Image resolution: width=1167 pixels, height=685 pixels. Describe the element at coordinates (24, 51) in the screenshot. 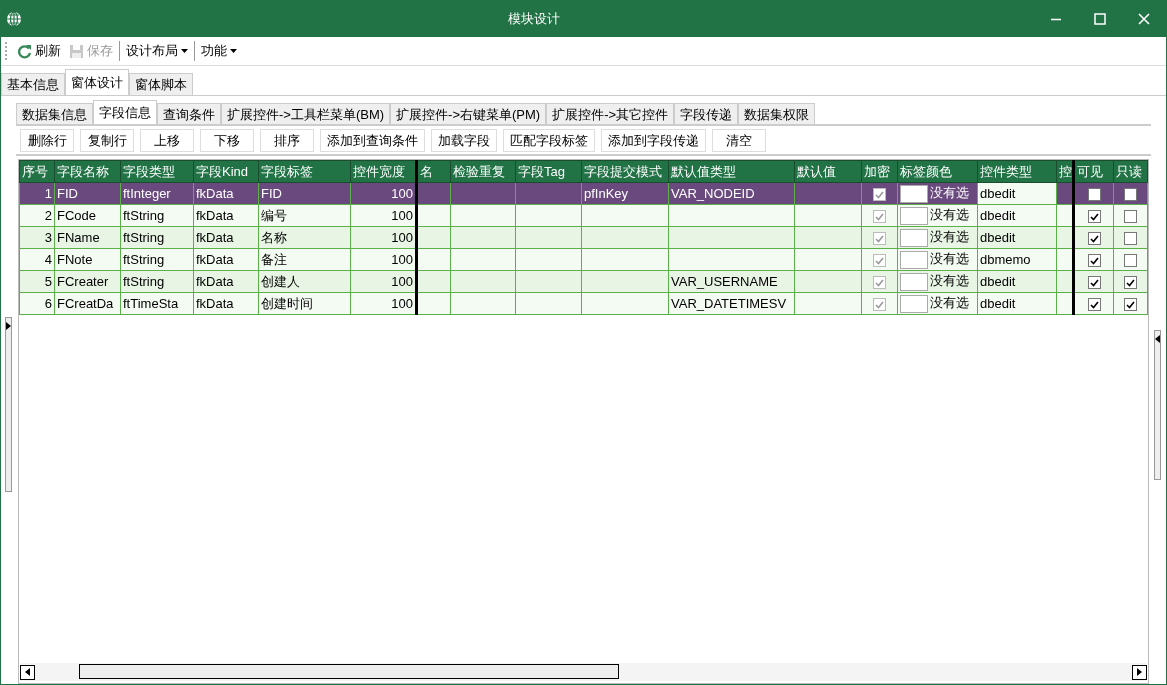

I see `refresh-icon` at that location.